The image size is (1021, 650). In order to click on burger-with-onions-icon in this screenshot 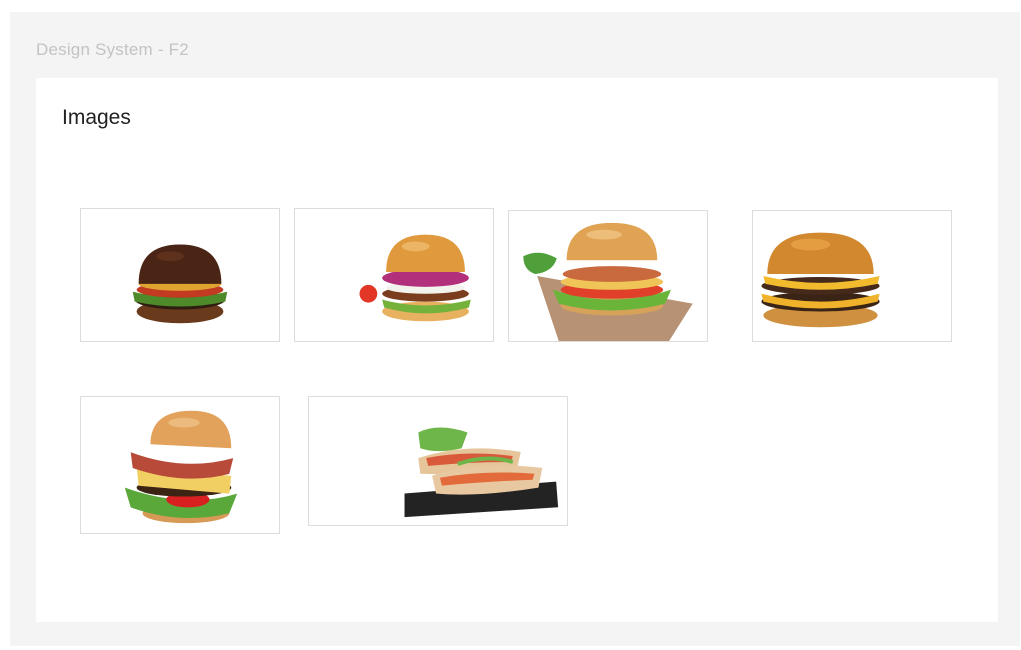, I will do `click(415, 278)`.